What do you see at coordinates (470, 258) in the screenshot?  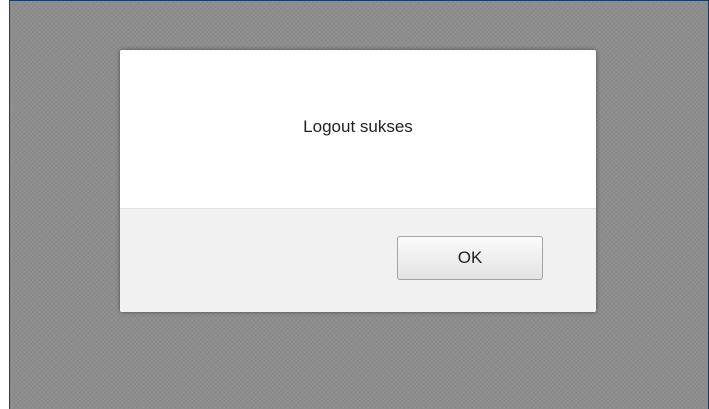 I see `ok-button: OK` at bounding box center [470, 258].